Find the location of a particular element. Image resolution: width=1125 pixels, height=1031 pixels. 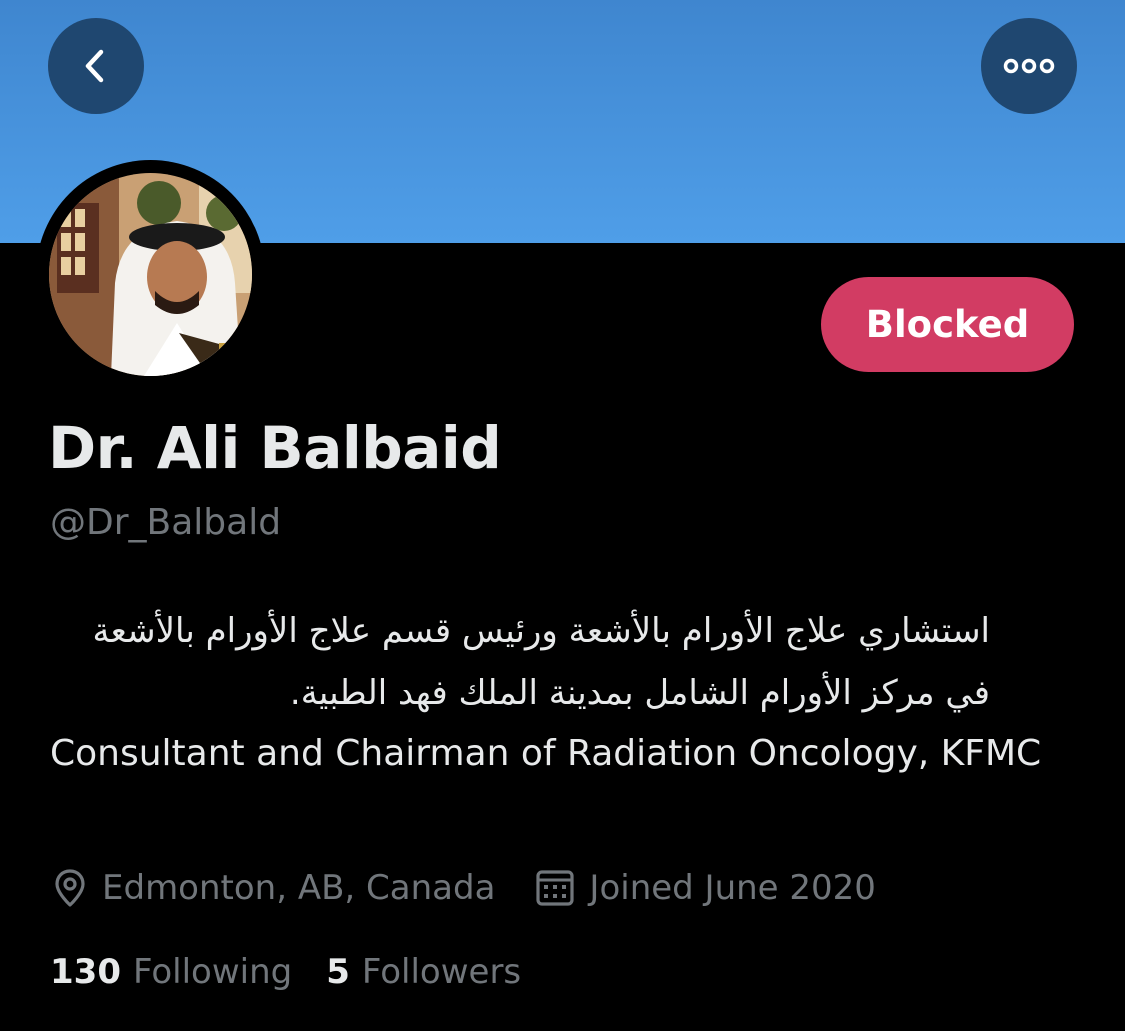

avatar is located at coordinates (150, 274).